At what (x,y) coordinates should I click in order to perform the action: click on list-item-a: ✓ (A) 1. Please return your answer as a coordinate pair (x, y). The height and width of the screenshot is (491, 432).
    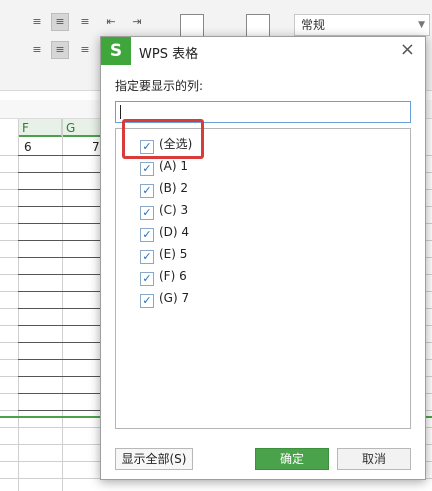
    Looking at the image, I should click on (164, 166).